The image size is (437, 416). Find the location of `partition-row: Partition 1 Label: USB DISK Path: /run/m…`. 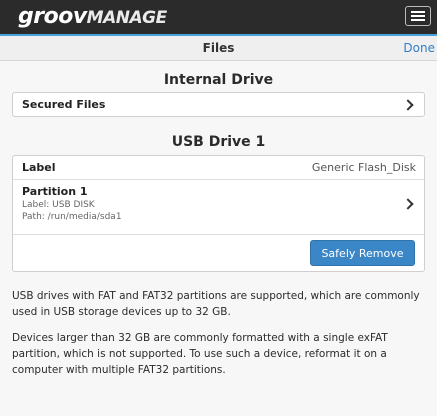

partition-row: Partition 1 Label: USB DISK Path: /run/m… is located at coordinates (218, 206).